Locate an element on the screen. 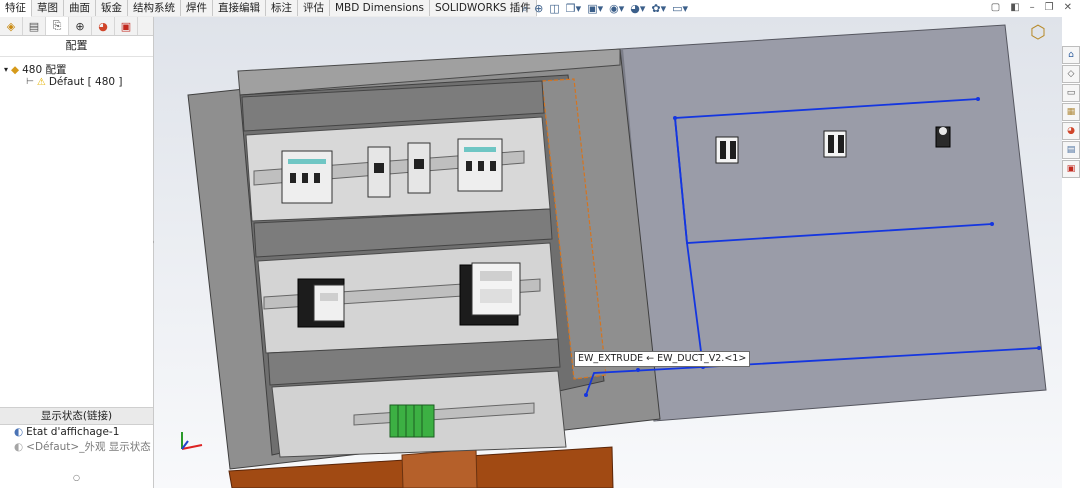  tree-child: ⊢ ⚠ Défaut [ 480 ] is located at coordinates (74, 82).